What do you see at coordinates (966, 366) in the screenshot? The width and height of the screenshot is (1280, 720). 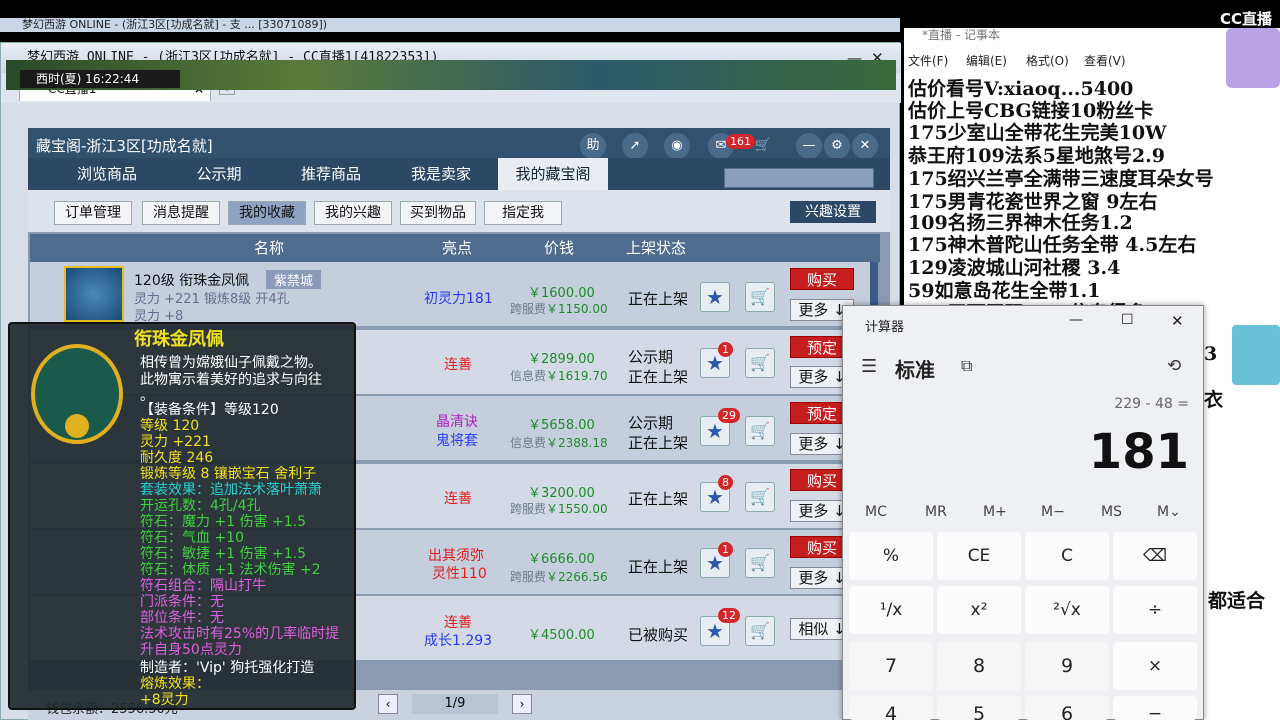 I see `keep-on-top-icon: ⧉` at bounding box center [966, 366].